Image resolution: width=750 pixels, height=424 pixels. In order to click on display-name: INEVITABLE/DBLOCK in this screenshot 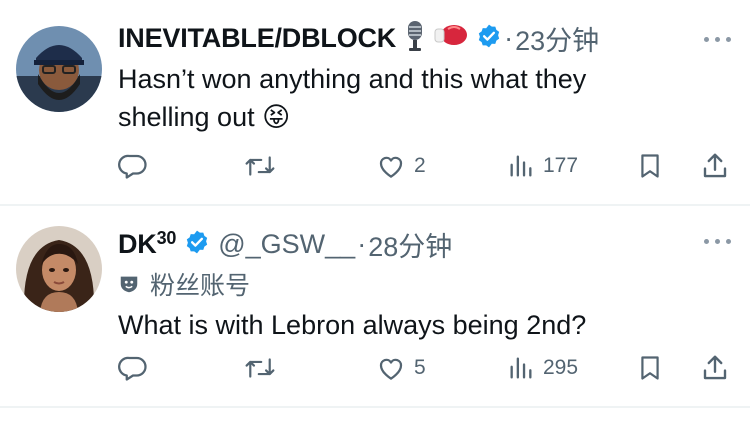, I will do `click(257, 38)`.